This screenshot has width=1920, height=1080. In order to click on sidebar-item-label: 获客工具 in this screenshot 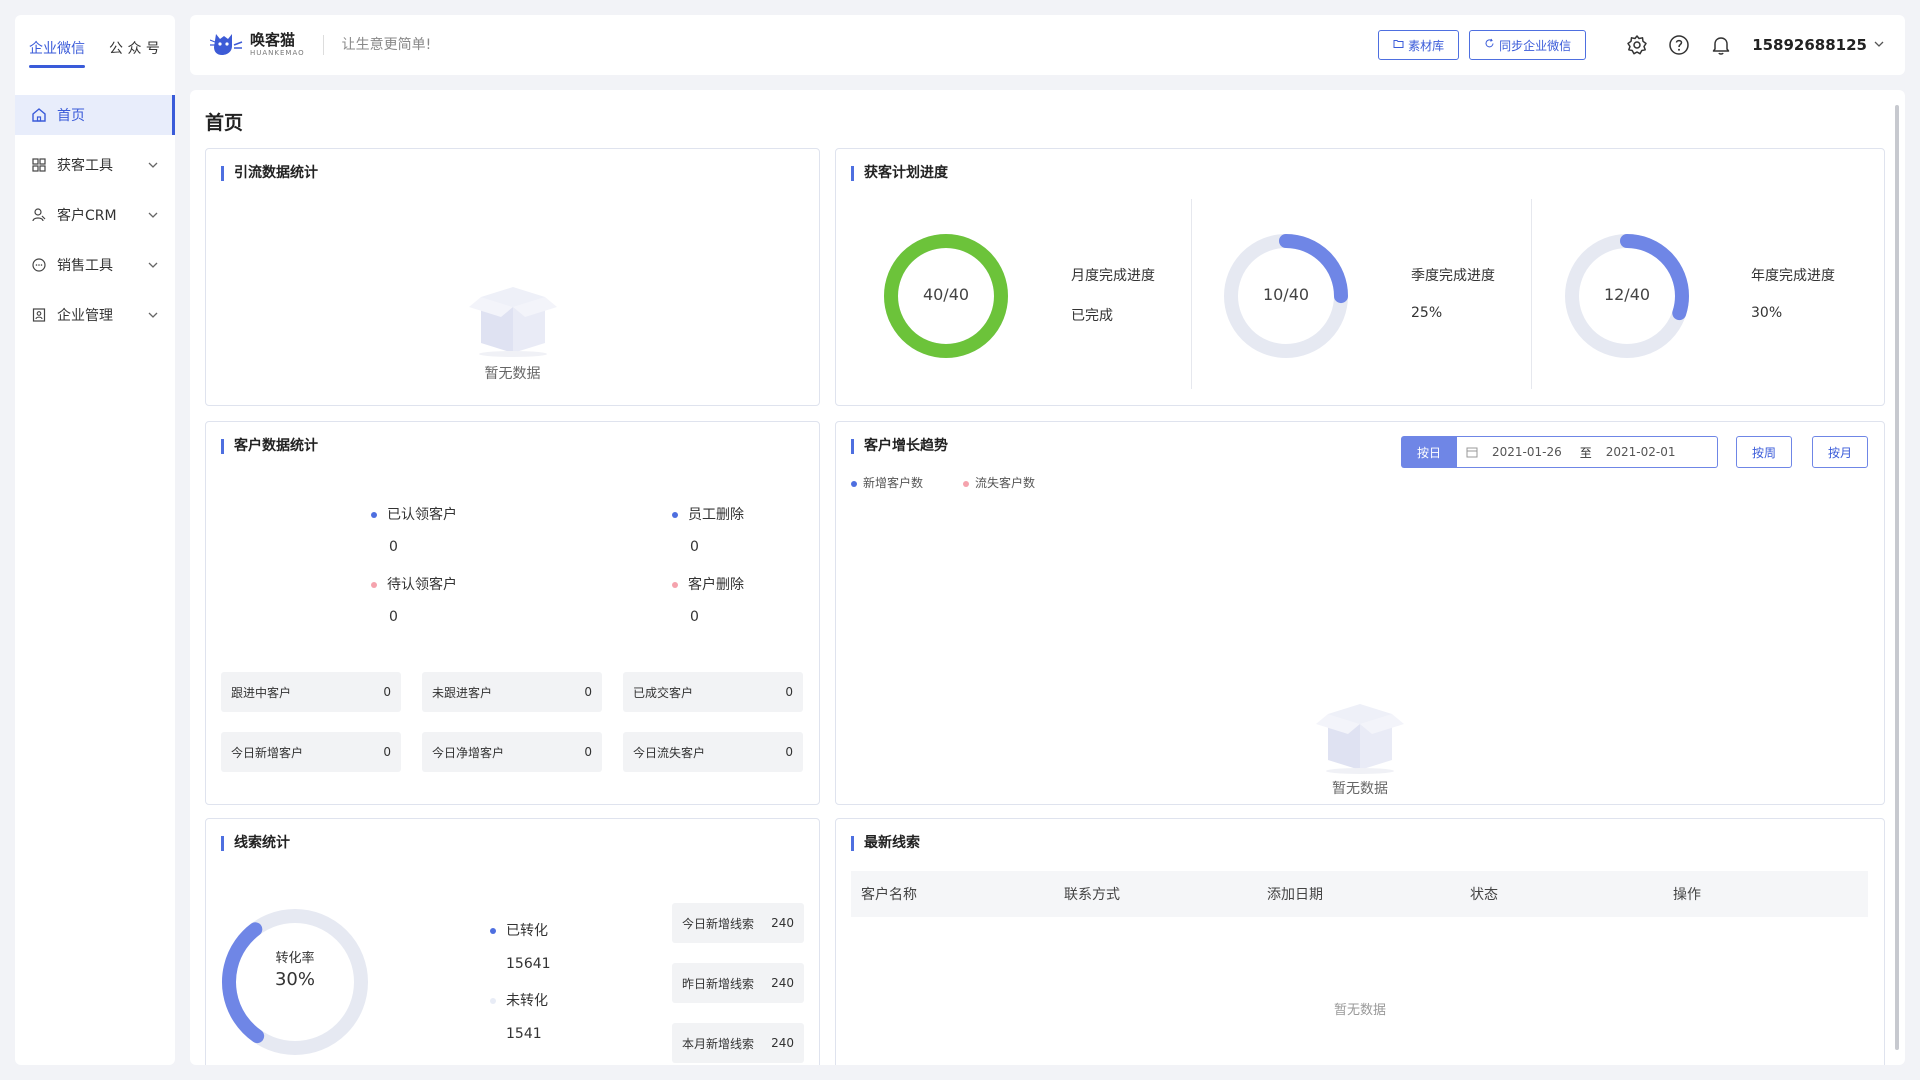, I will do `click(85, 166)`.